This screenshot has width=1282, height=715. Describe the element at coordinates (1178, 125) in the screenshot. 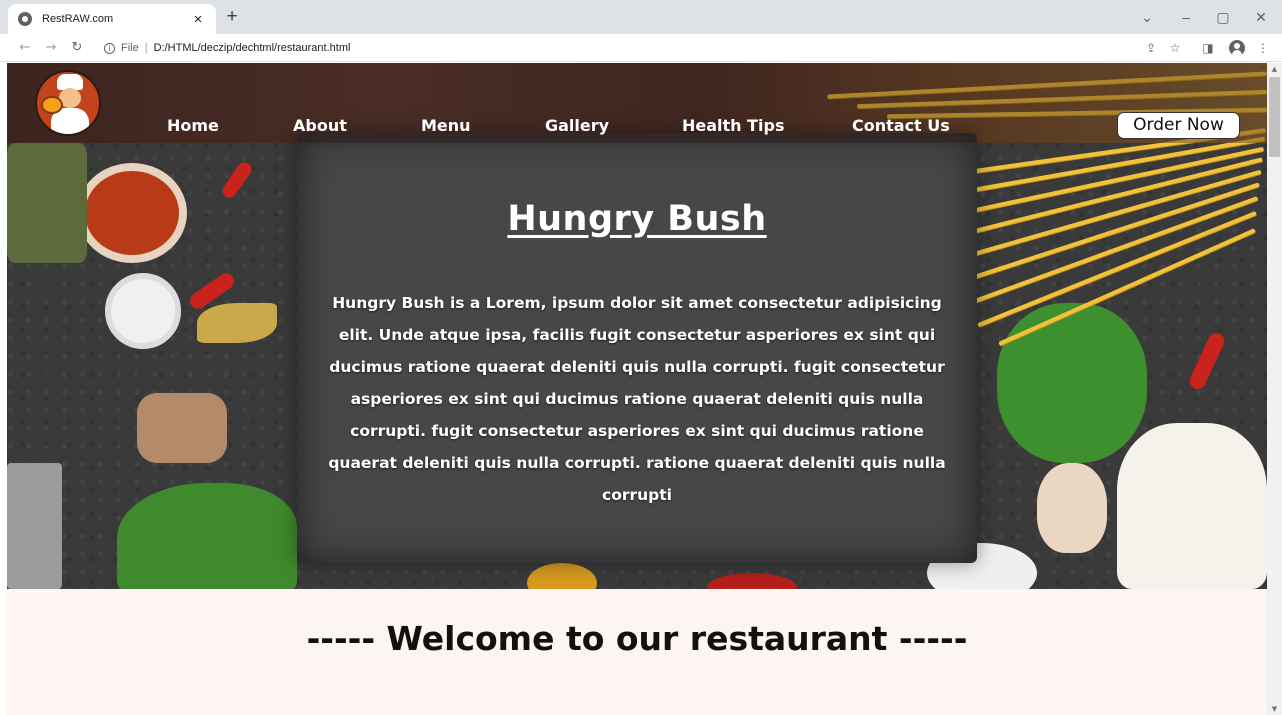

I see `order-now-button: Order Now` at that location.